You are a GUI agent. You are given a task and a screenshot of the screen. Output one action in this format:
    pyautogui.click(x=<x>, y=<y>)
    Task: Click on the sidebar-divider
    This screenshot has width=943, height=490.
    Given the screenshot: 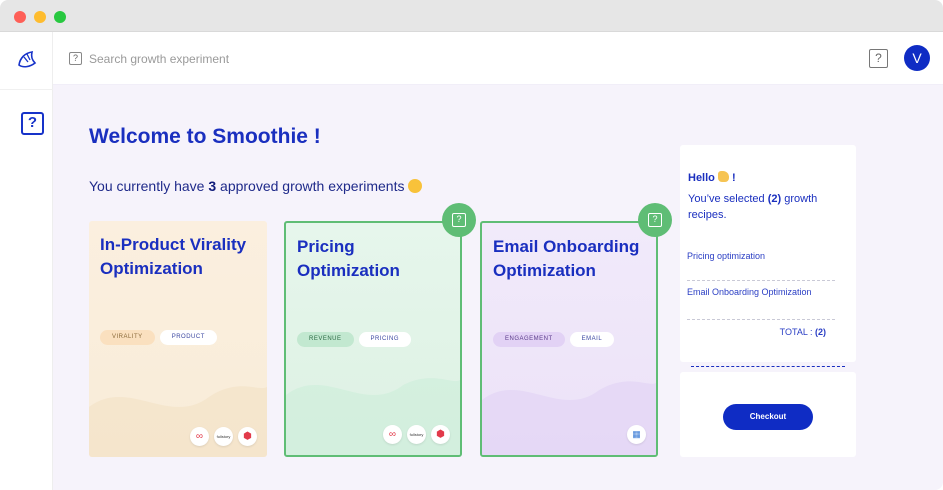 What is the action you would take?
    pyautogui.click(x=26, y=89)
    